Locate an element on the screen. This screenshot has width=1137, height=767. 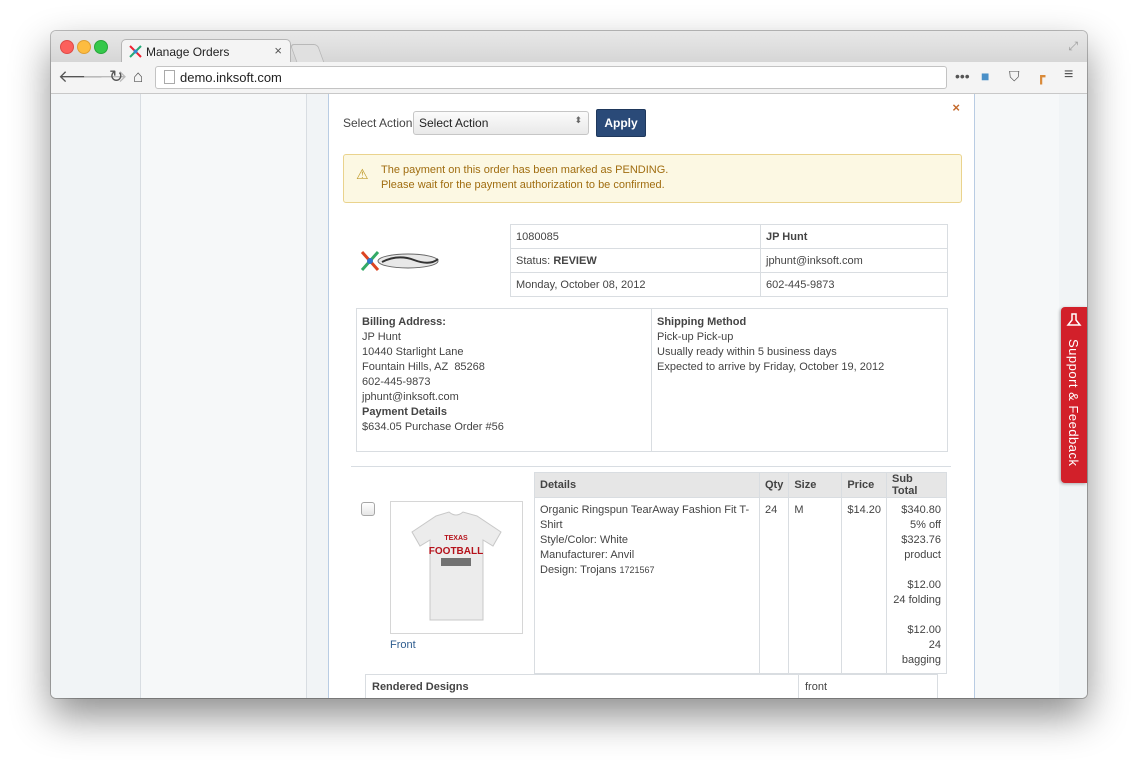
right-panel is located at coordinates (1016, 396).